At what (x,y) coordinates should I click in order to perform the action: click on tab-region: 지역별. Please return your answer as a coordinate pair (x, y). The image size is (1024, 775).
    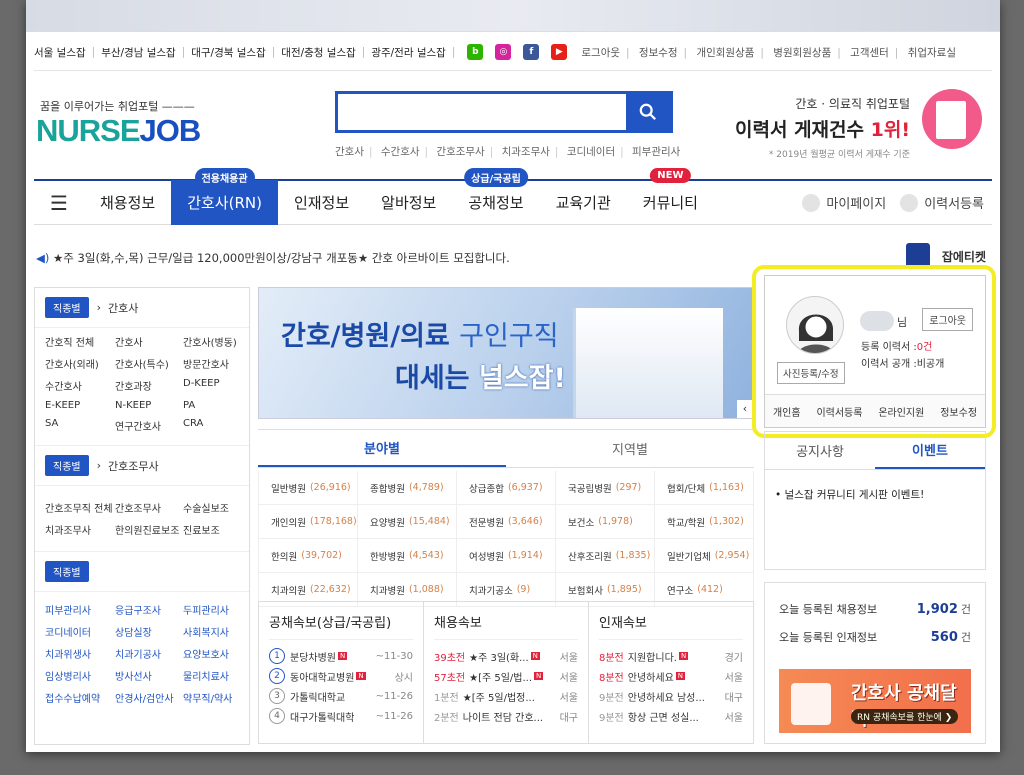
    Looking at the image, I should click on (630, 448).